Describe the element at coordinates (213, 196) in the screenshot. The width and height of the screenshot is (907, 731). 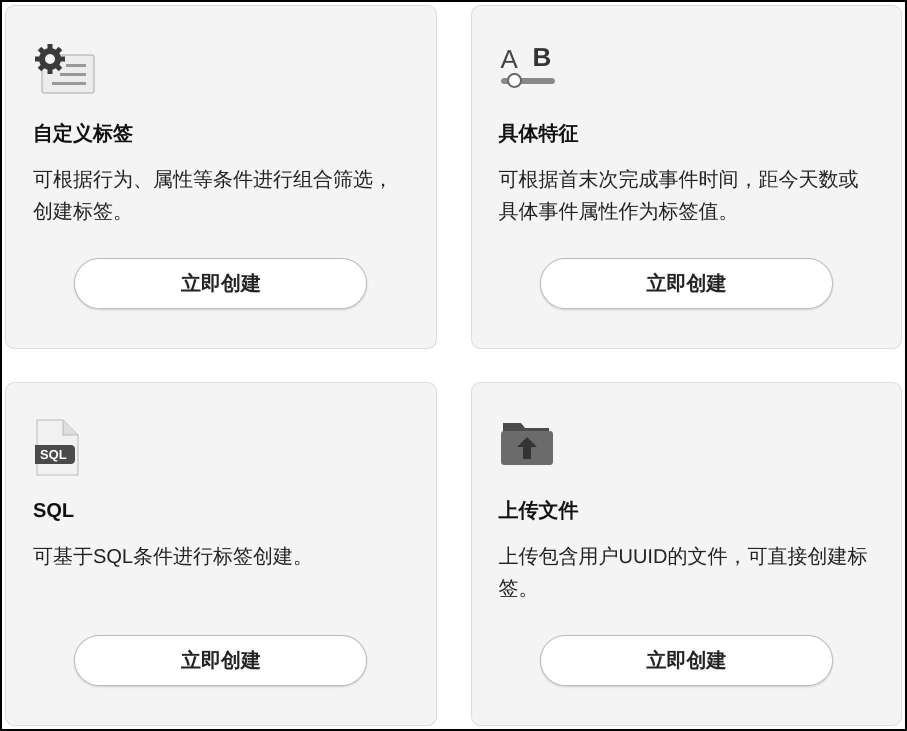
I see `card-description: 可根据行为、属性等条件进行组合筛选，创建标签。` at that location.